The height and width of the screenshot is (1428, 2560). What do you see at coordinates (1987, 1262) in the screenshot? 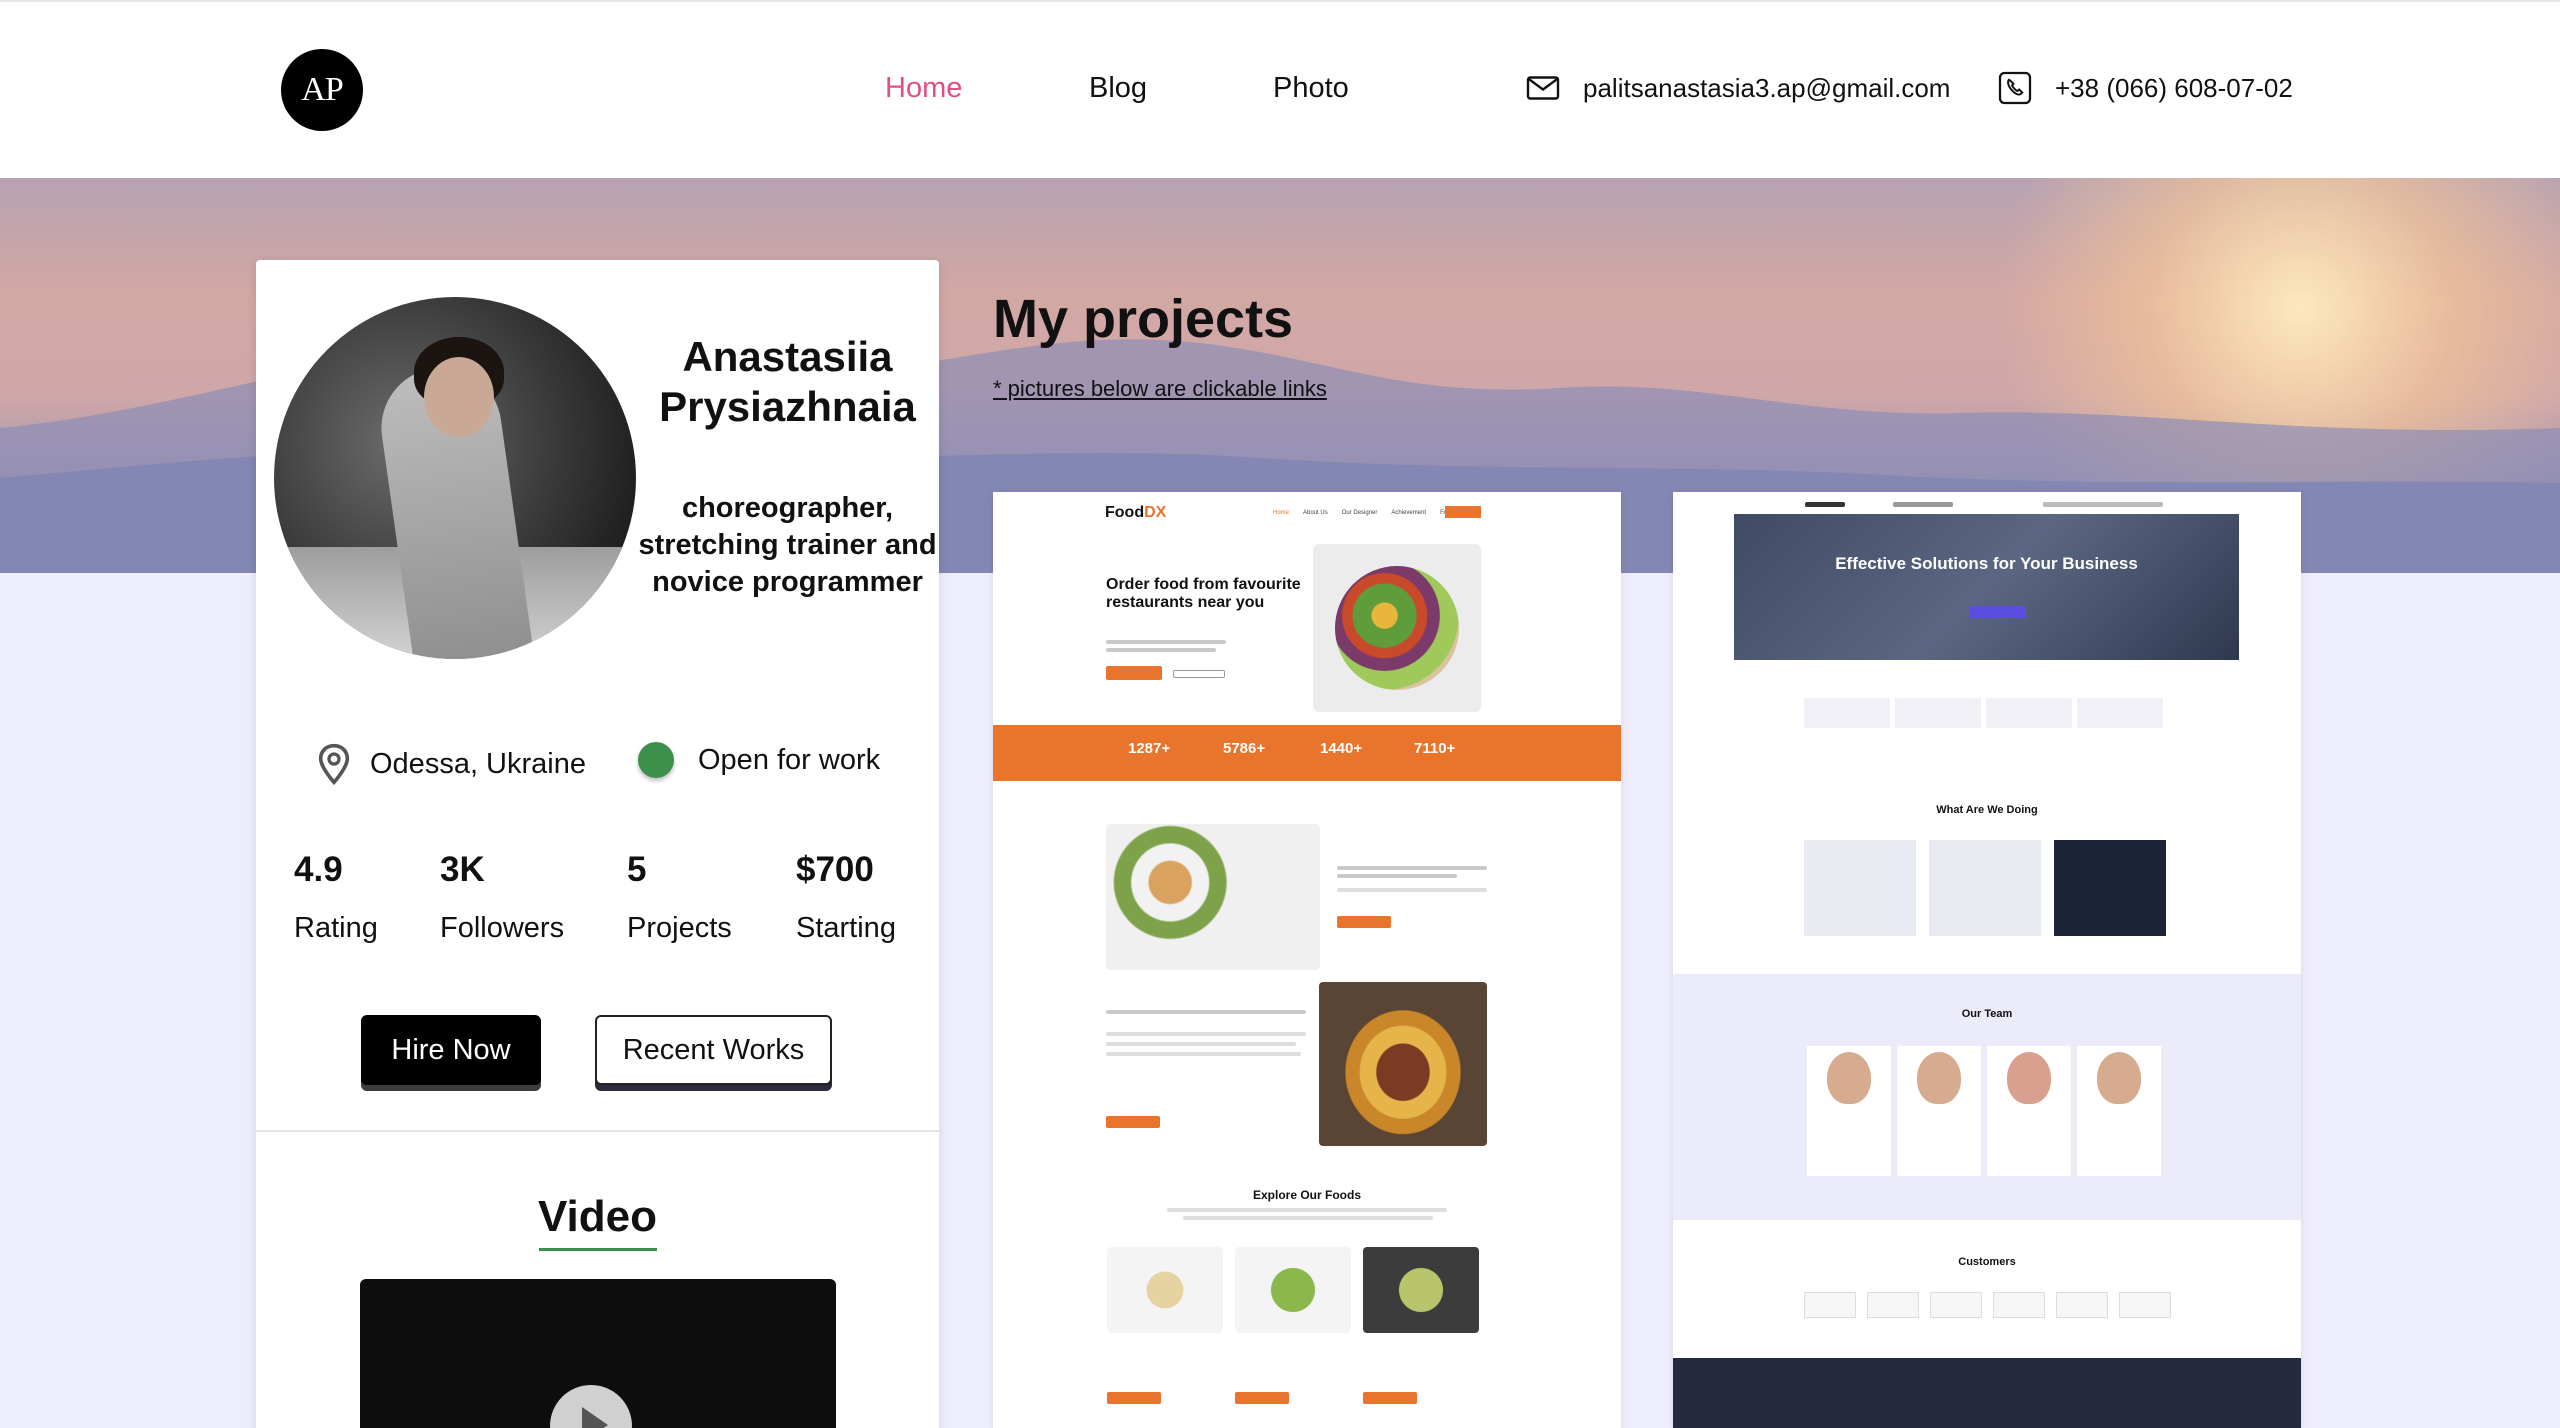
I see `studio-customers-title: Customers` at bounding box center [1987, 1262].